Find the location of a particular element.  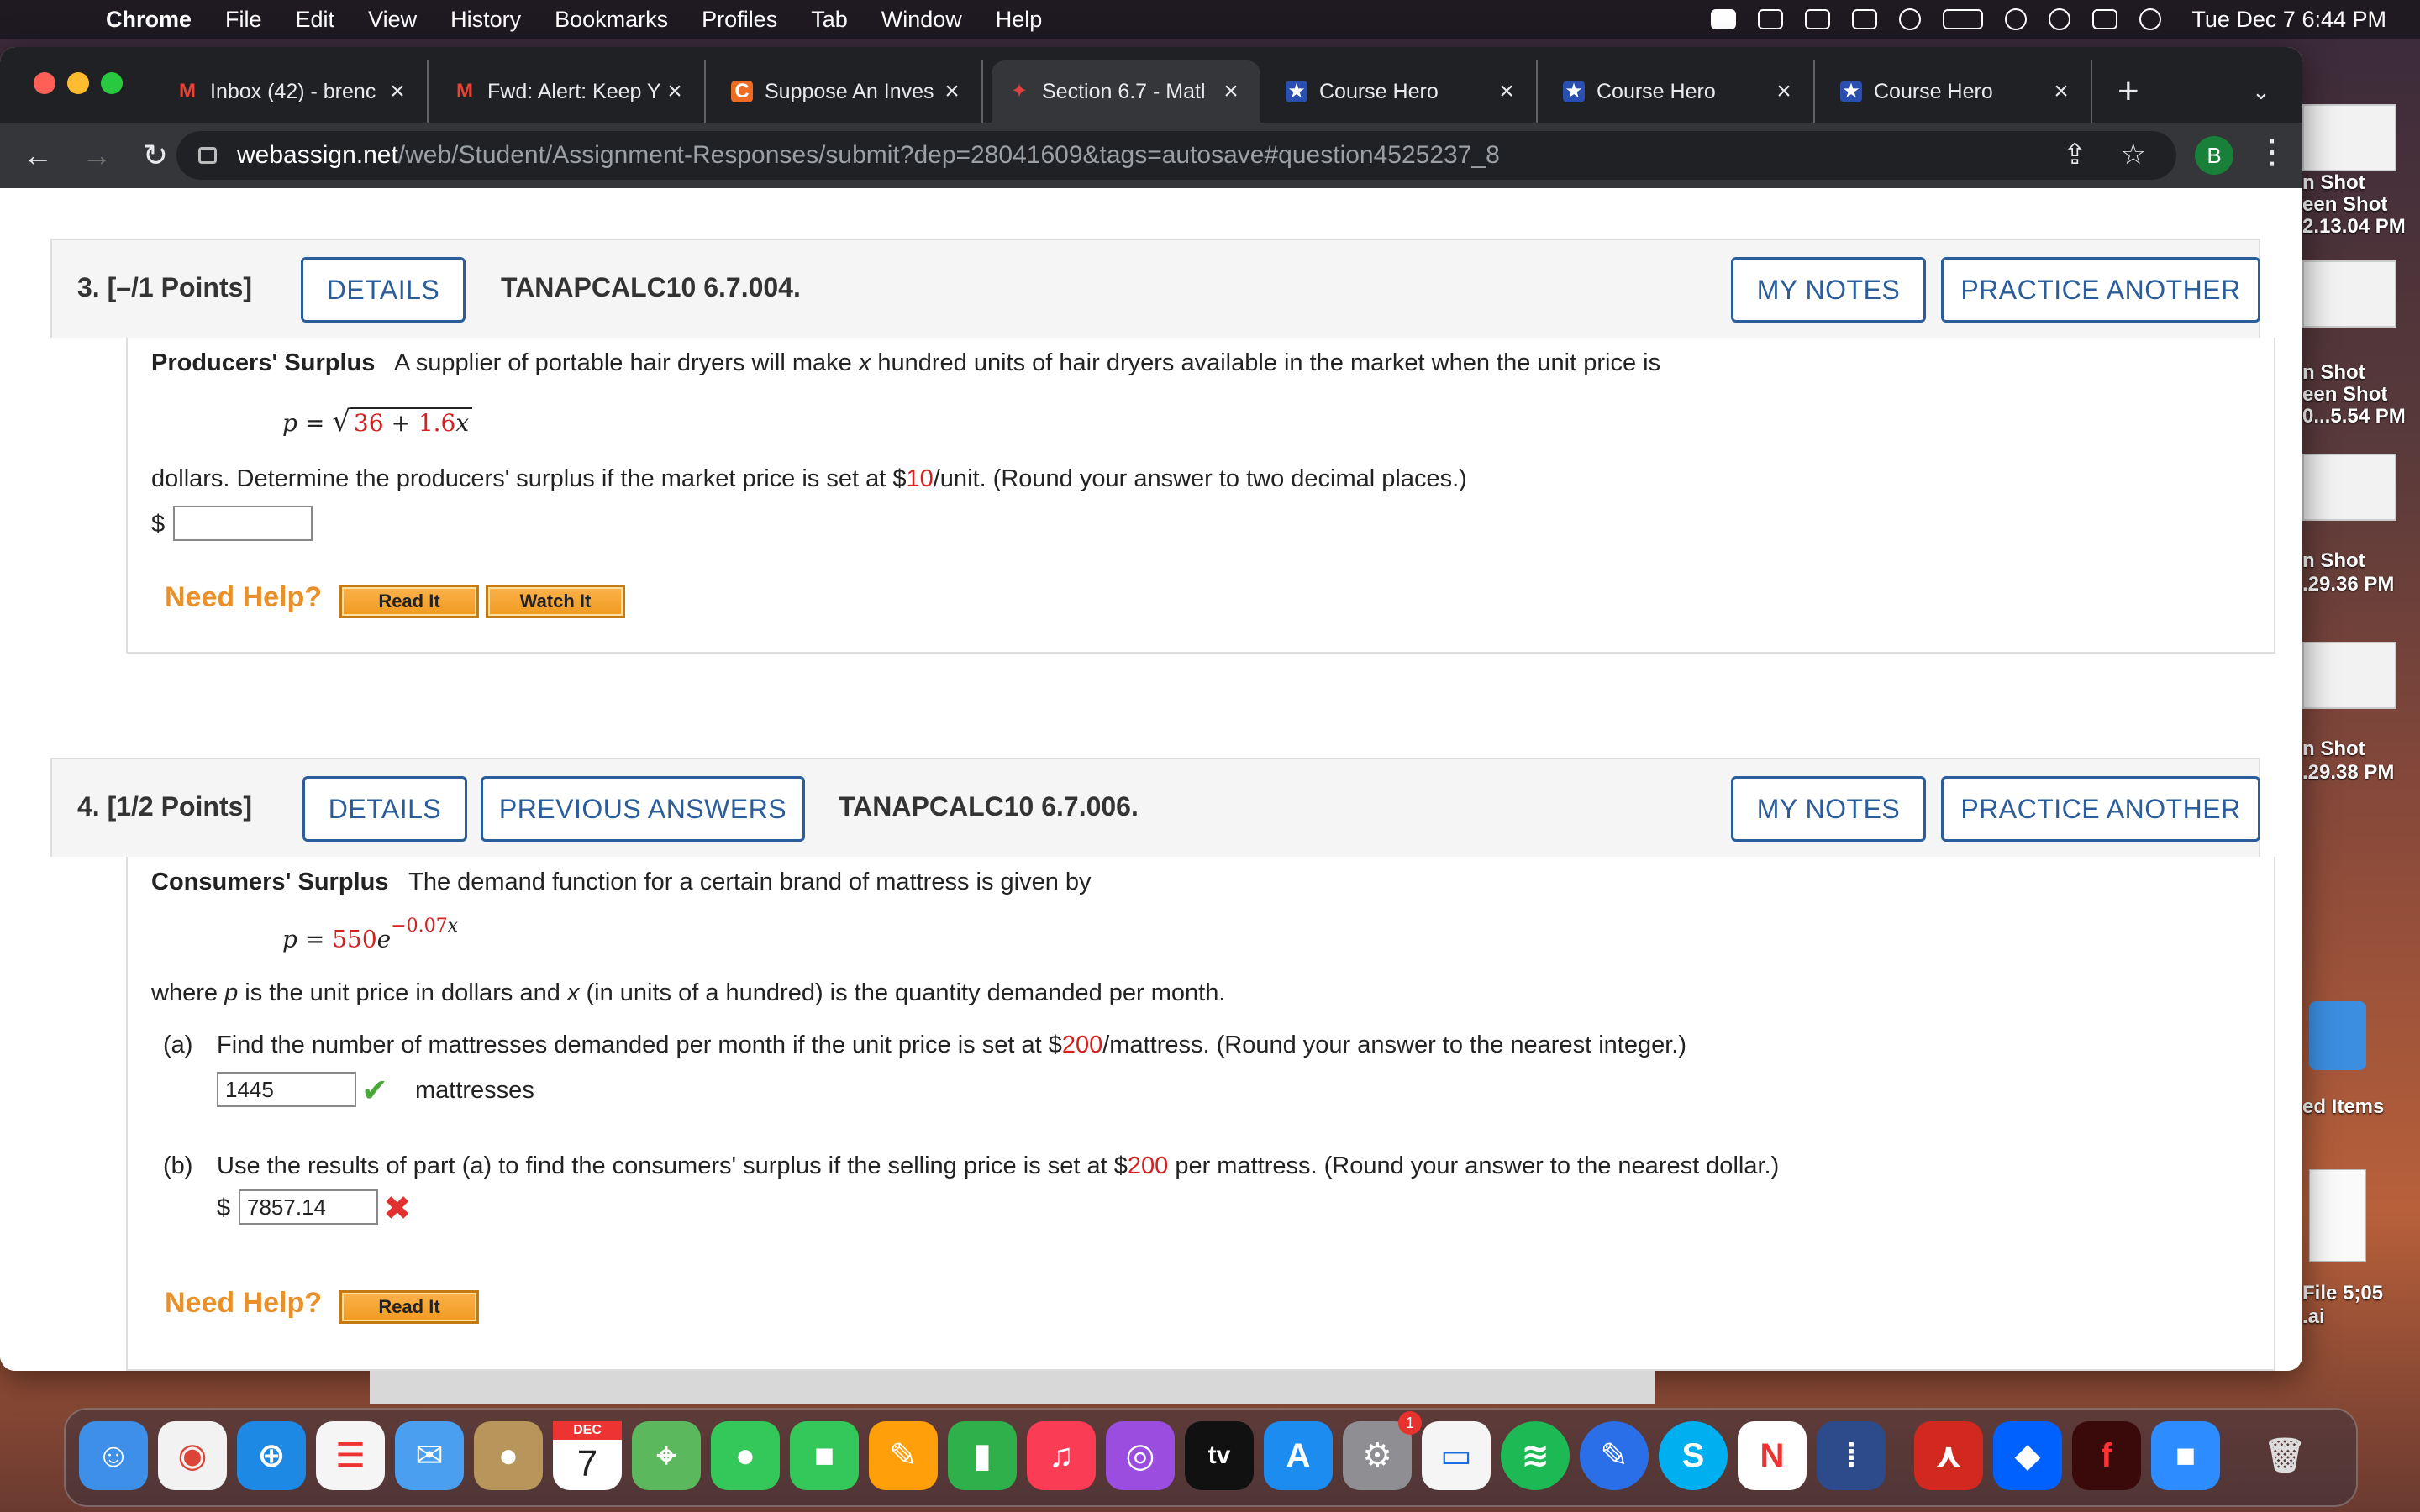

q4-details-button: DETAILS is located at coordinates (384, 809).